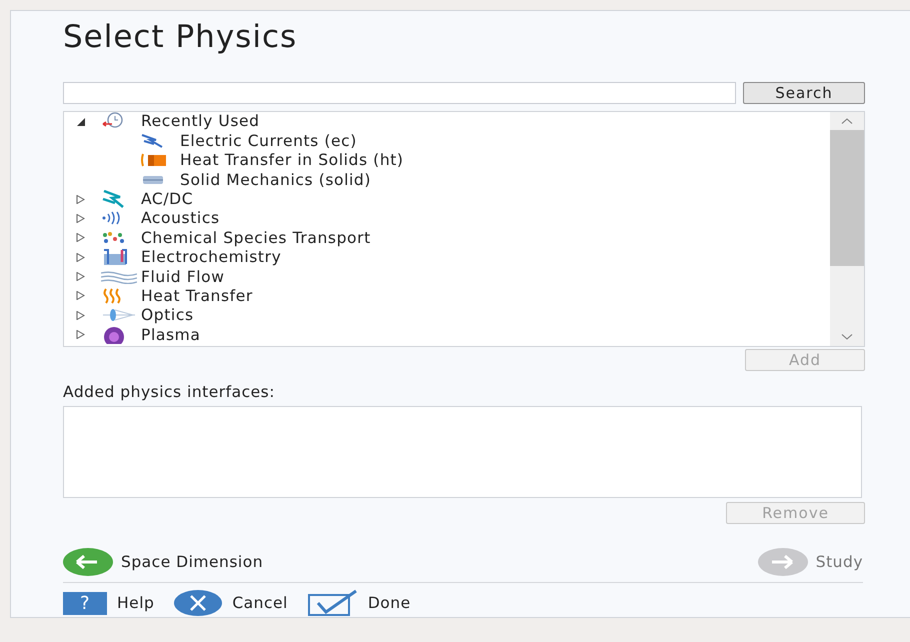 Image resolution: width=910 pixels, height=642 pixels. Describe the element at coordinates (112, 296) in the screenshot. I see `heat-icon` at that location.